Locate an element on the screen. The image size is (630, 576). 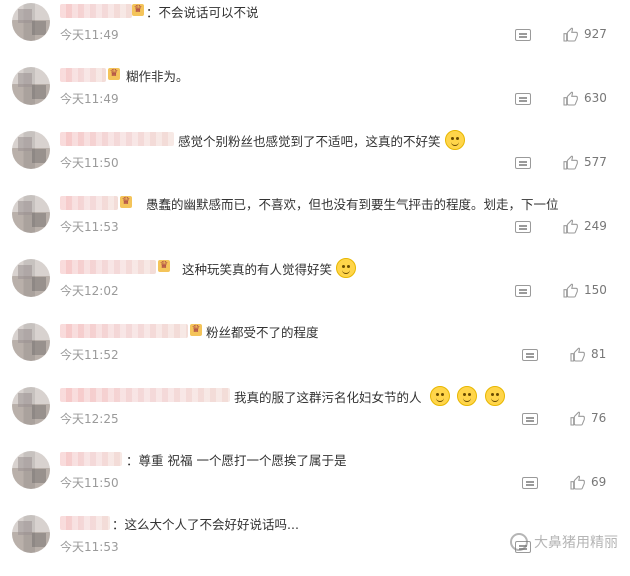
comment-row: v ：尊重 祝福 一个愿打一个愿挨了属于是 今天11:50 69 is located at coordinates (315, 480).